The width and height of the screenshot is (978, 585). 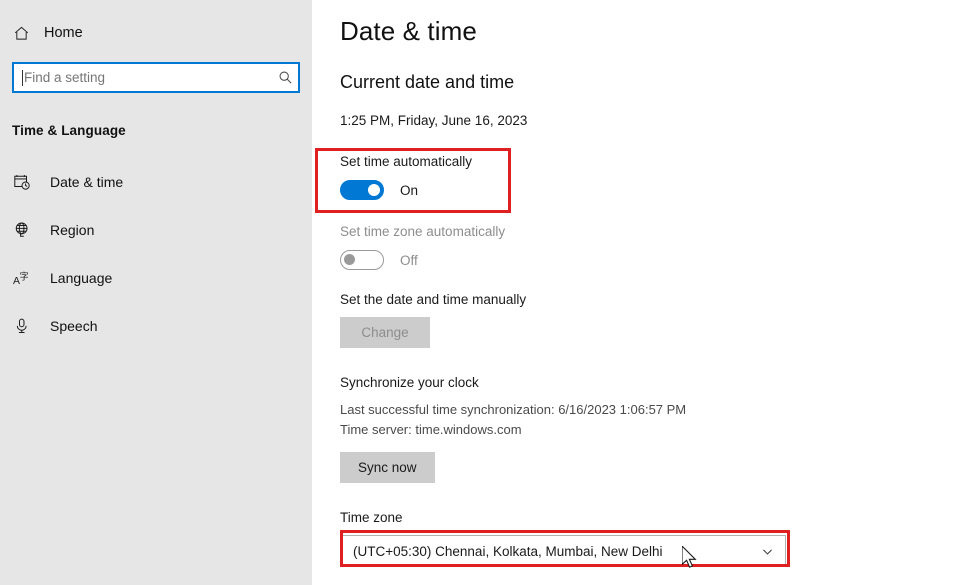 What do you see at coordinates (371, 518) in the screenshot?
I see `timezone-label: Time zone` at bounding box center [371, 518].